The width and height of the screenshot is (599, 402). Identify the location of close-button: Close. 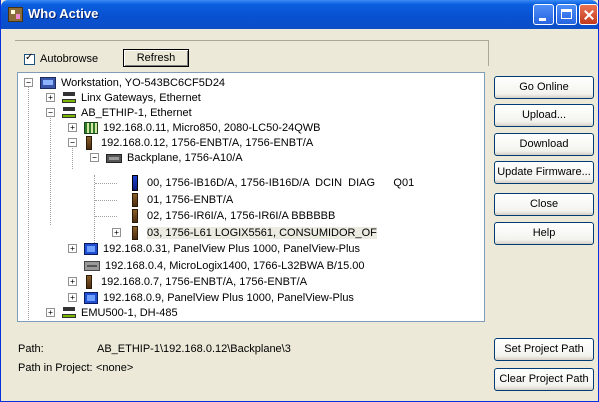
(544, 204).